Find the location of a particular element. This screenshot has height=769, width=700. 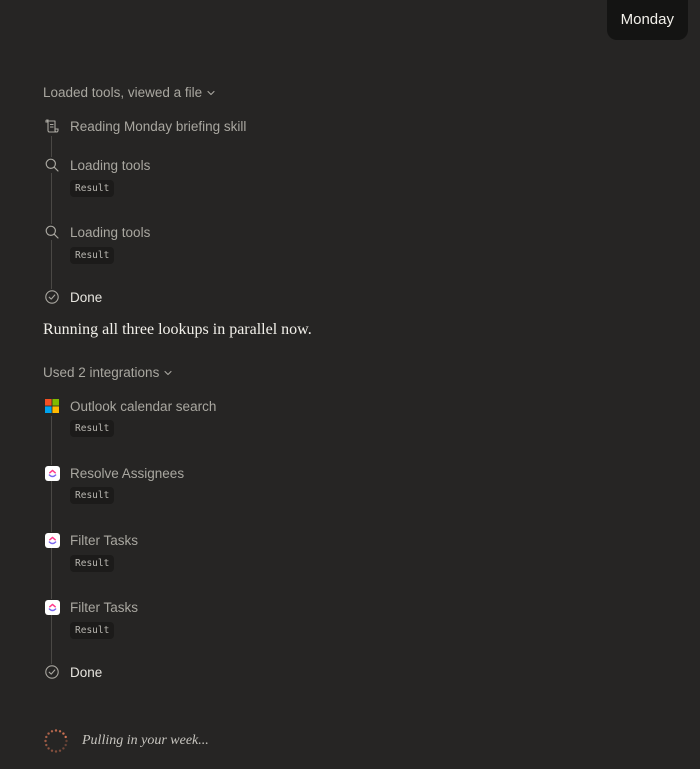

step-filter-tasks-1: Filter Tasks is located at coordinates (91, 540).